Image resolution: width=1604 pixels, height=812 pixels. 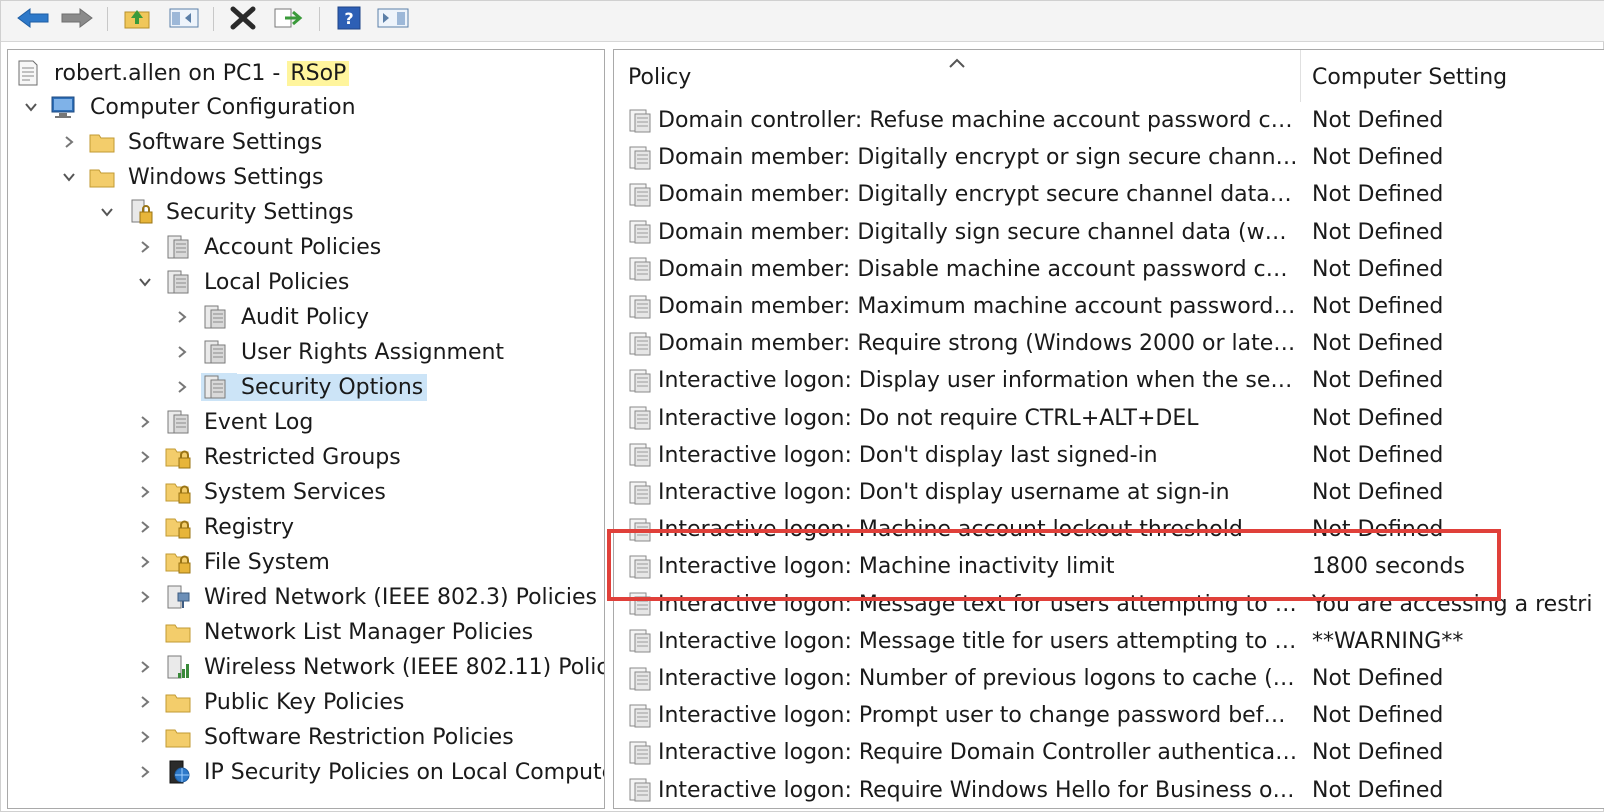 What do you see at coordinates (137, 18) in the screenshot?
I see `up-folder-icon` at bounding box center [137, 18].